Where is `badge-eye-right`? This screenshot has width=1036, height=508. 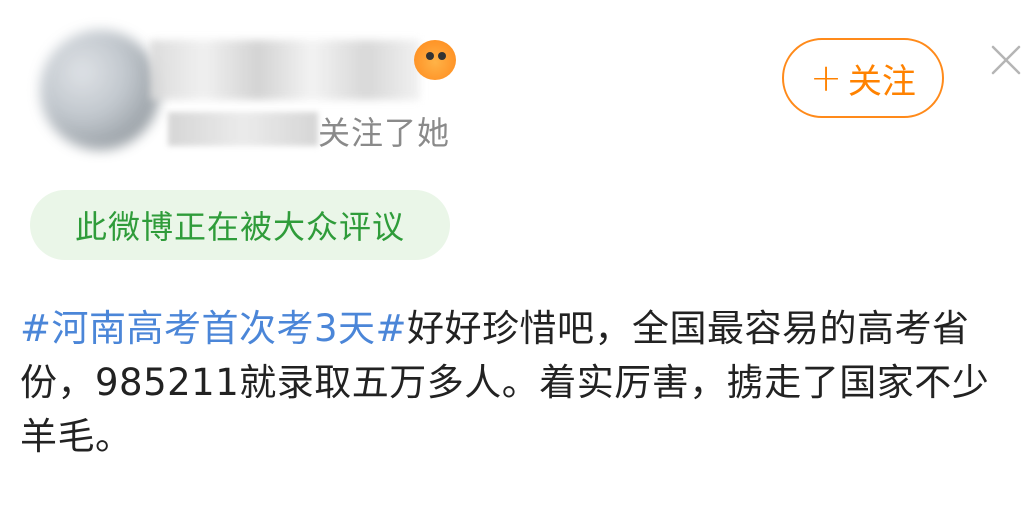
badge-eye-right is located at coordinates (442, 56).